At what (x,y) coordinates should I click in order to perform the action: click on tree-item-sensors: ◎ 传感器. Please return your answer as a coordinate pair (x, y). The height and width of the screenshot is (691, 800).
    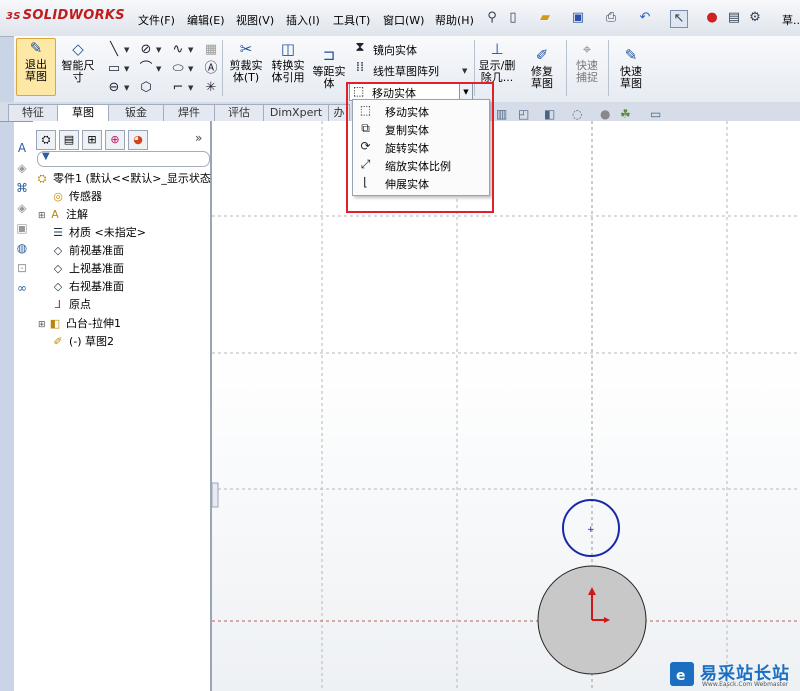
    Looking at the image, I should click on (76, 196).